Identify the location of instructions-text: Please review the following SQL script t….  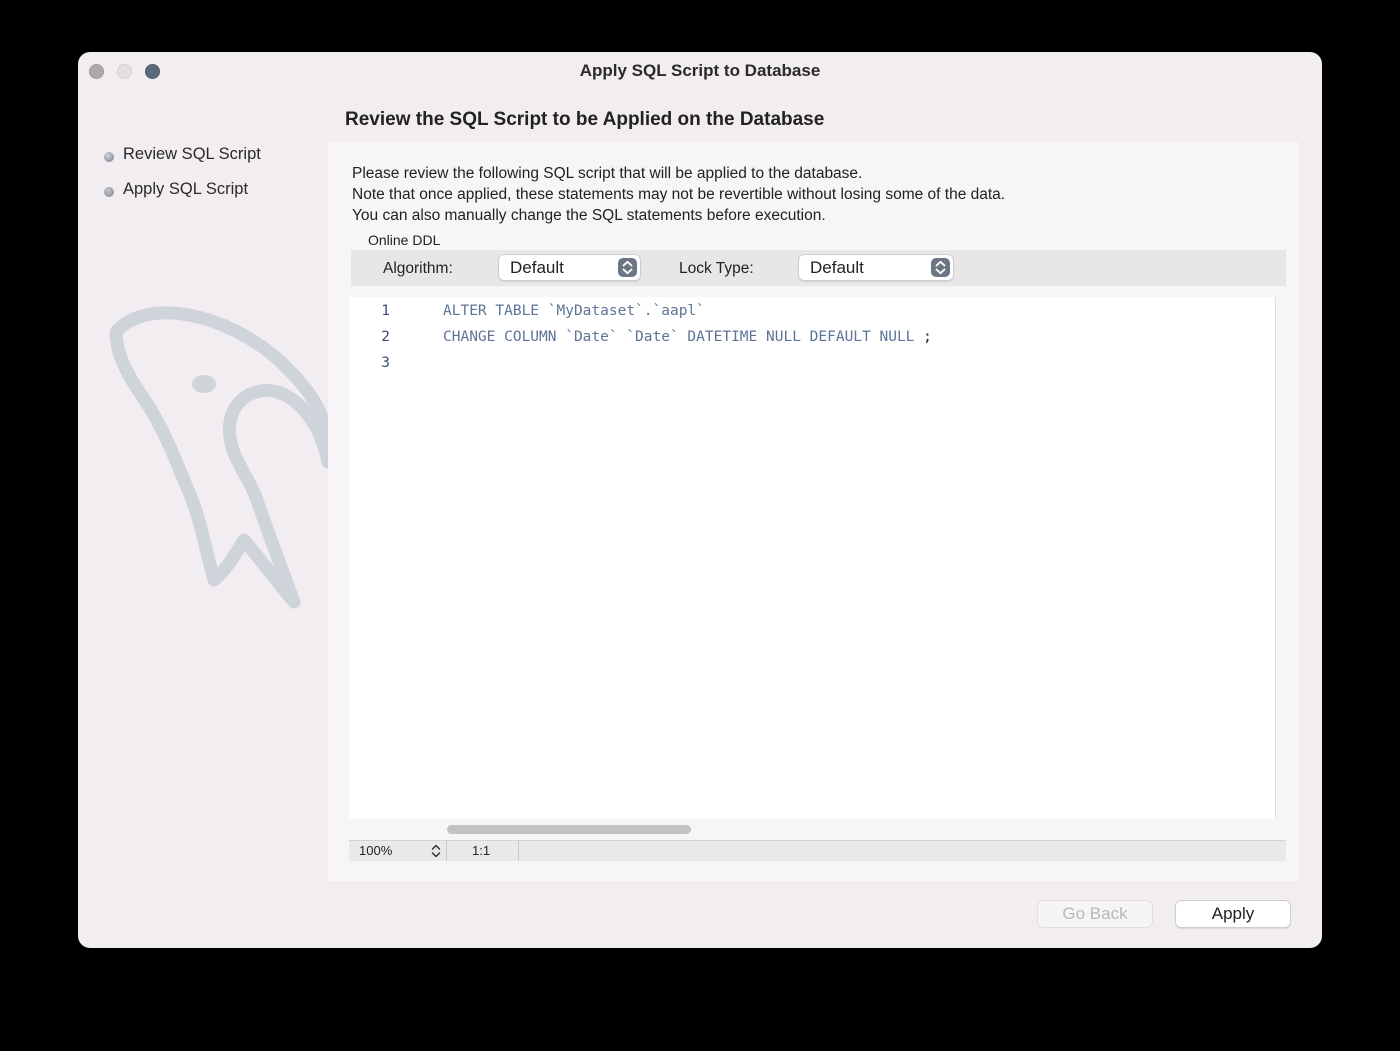
(678, 194).